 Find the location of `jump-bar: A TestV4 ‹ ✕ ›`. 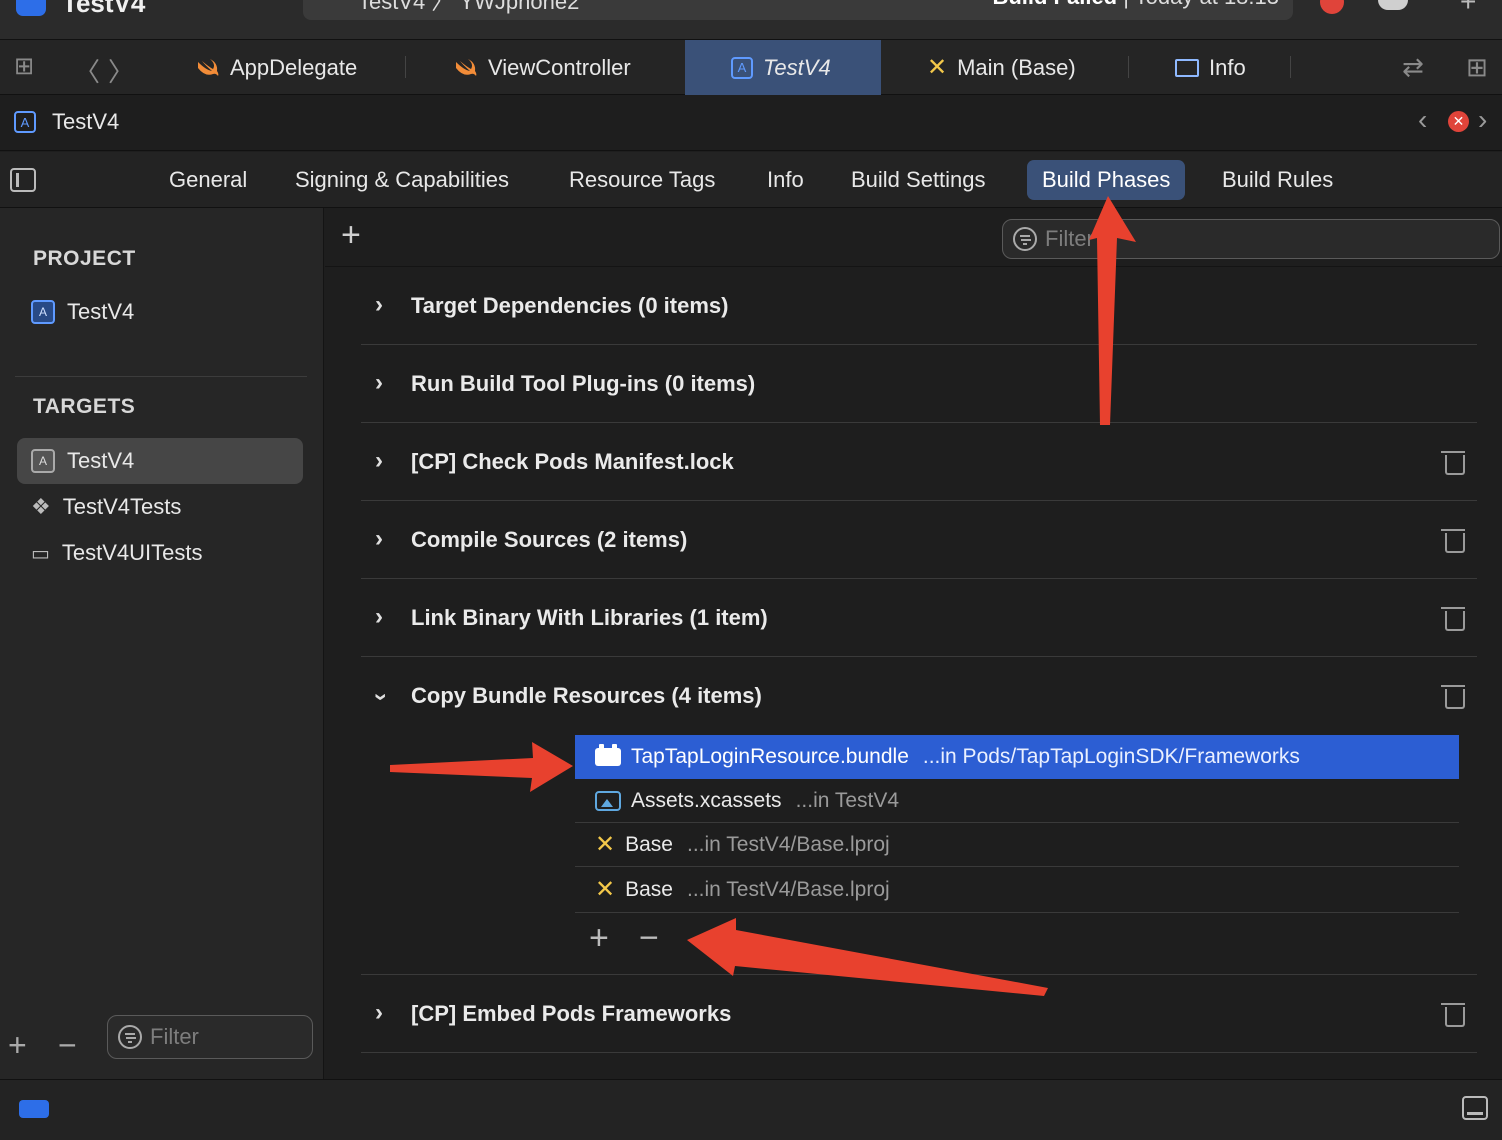

jump-bar: A TestV4 ‹ ✕ › is located at coordinates (751, 123).